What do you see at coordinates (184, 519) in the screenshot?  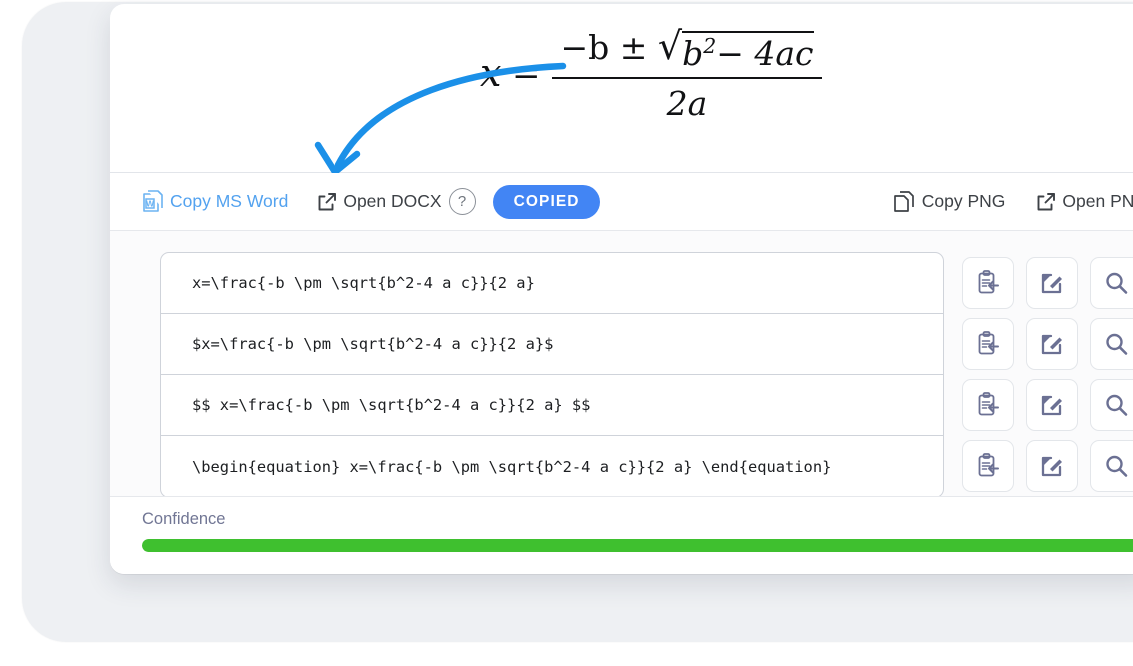 I see `confidence-label: Confidence` at bounding box center [184, 519].